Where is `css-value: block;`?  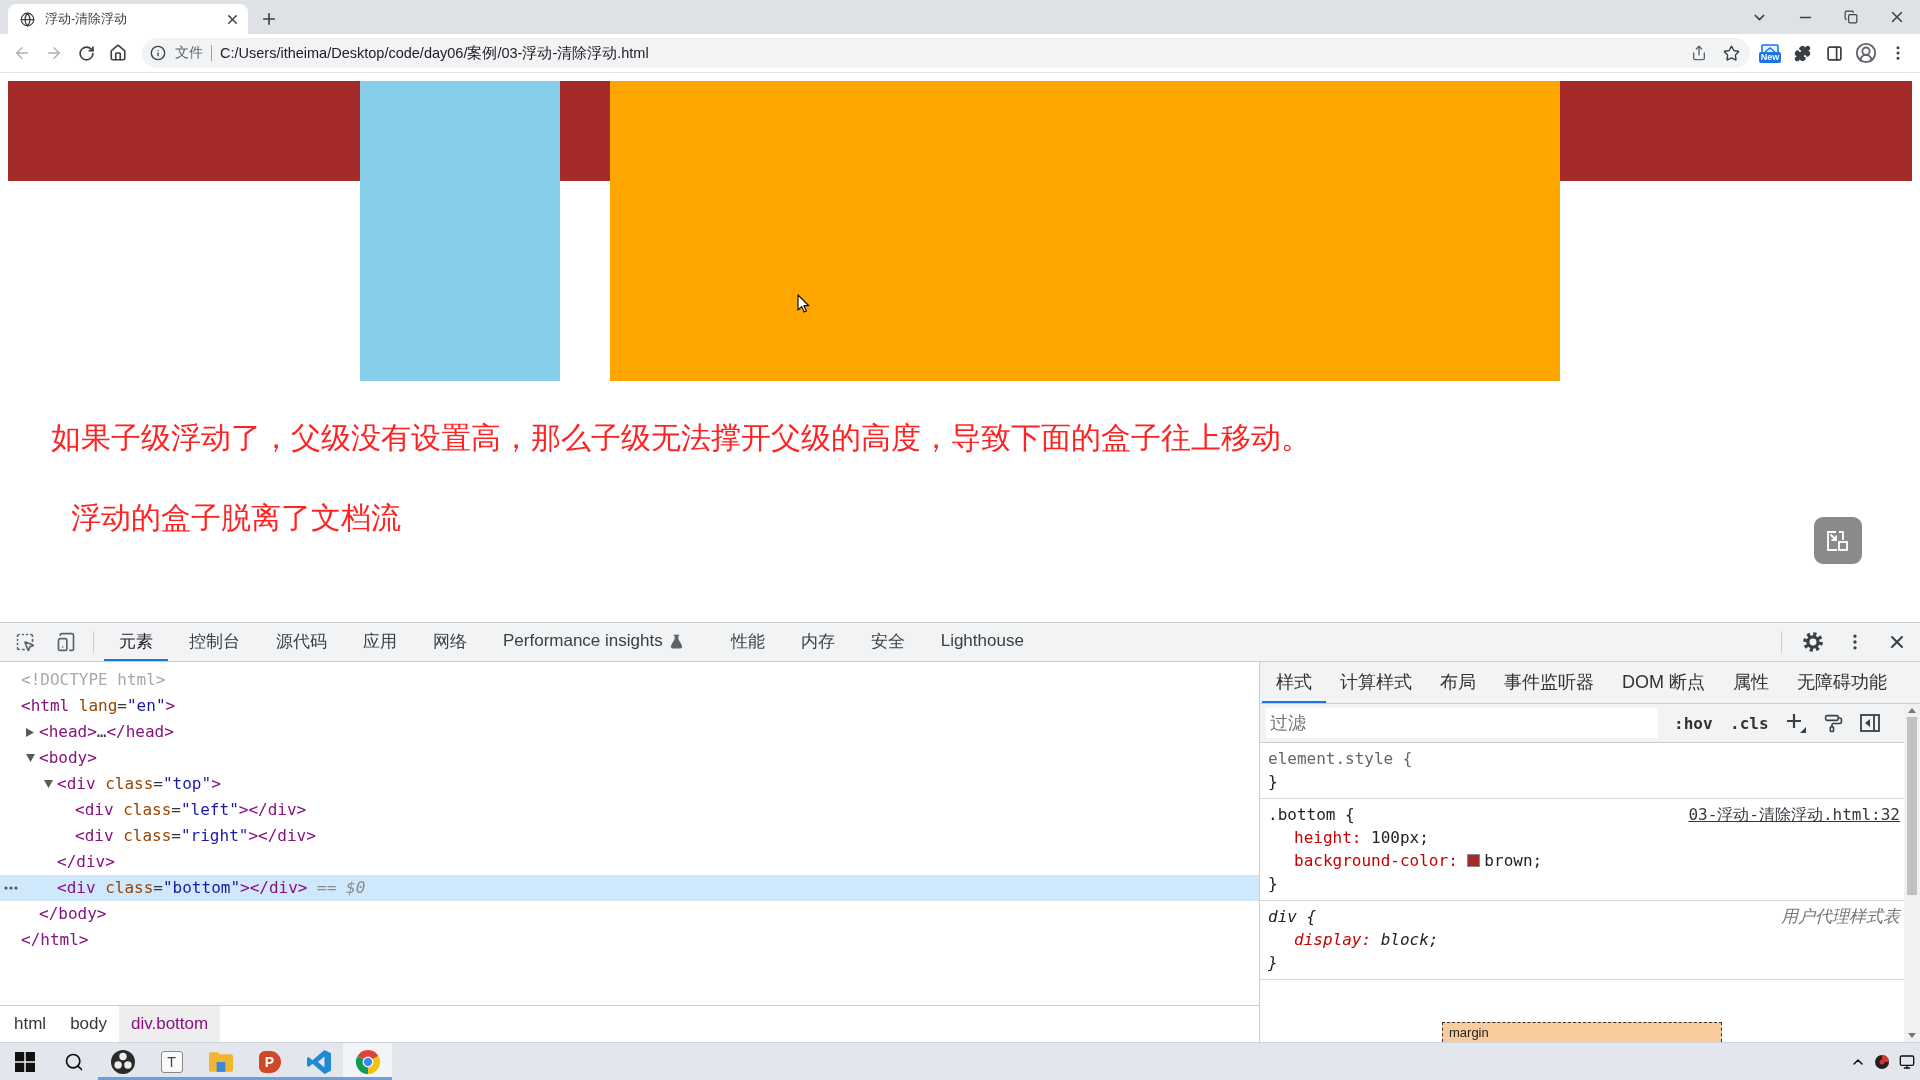
css-value: block; is located at coordinates (1409, 940).